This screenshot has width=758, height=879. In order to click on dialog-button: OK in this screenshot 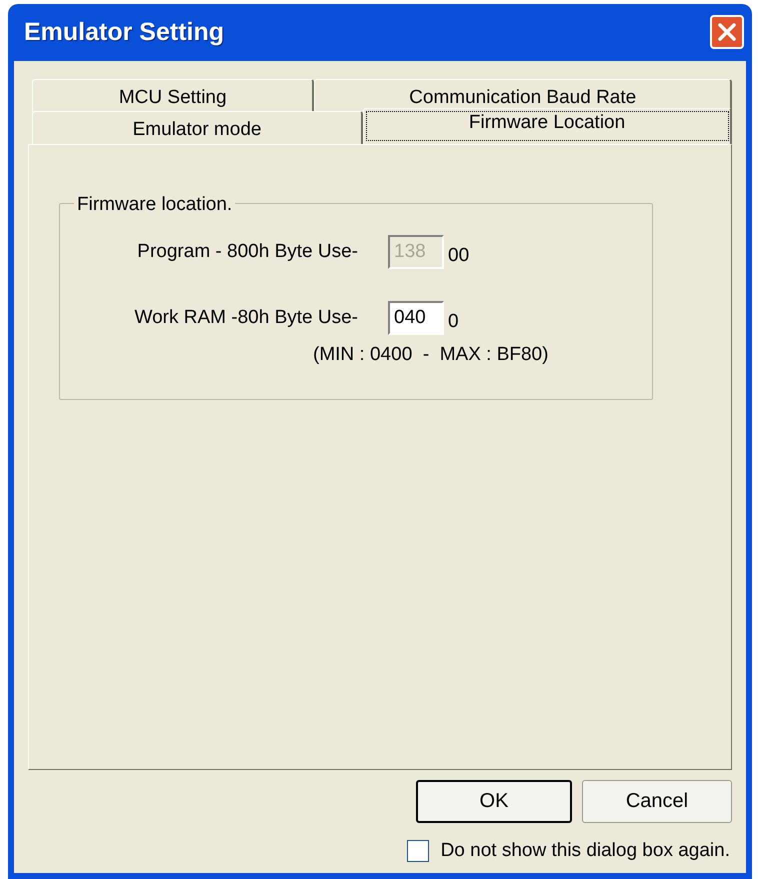, I will do `click(494, 801)`.